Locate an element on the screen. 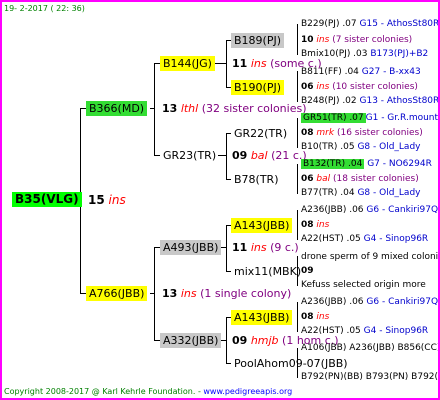 The width and height of the screenshot is (440, 400). gr22-bot-label: B10(TR) .05 is located at coordinates (328, 147).